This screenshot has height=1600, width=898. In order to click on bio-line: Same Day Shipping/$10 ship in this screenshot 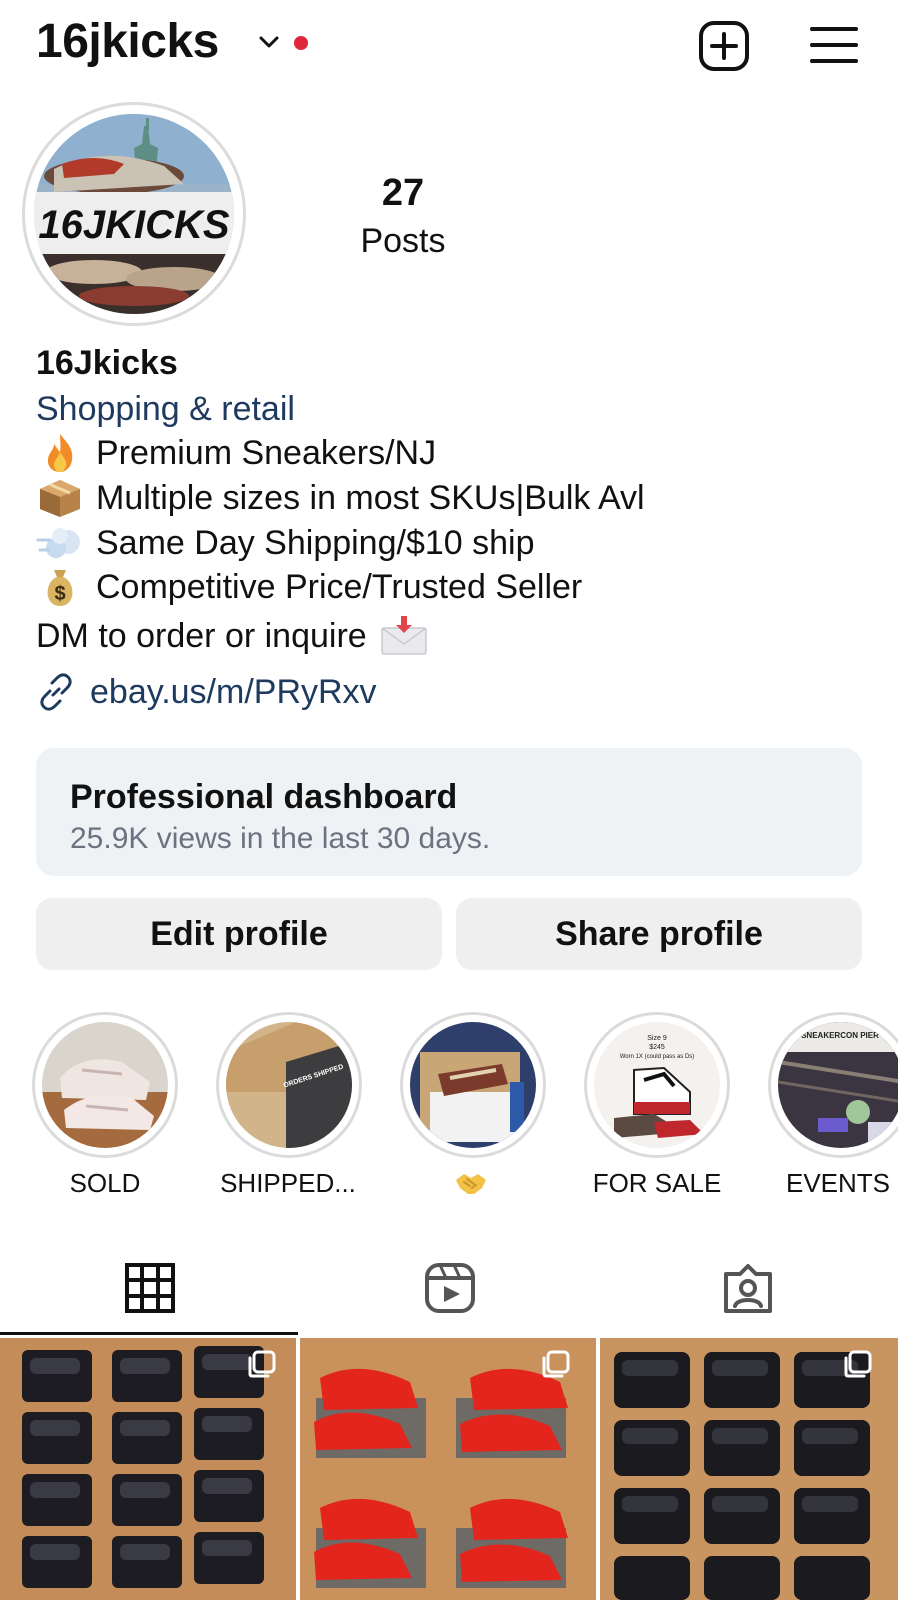, I will do `click(285, 543)`.